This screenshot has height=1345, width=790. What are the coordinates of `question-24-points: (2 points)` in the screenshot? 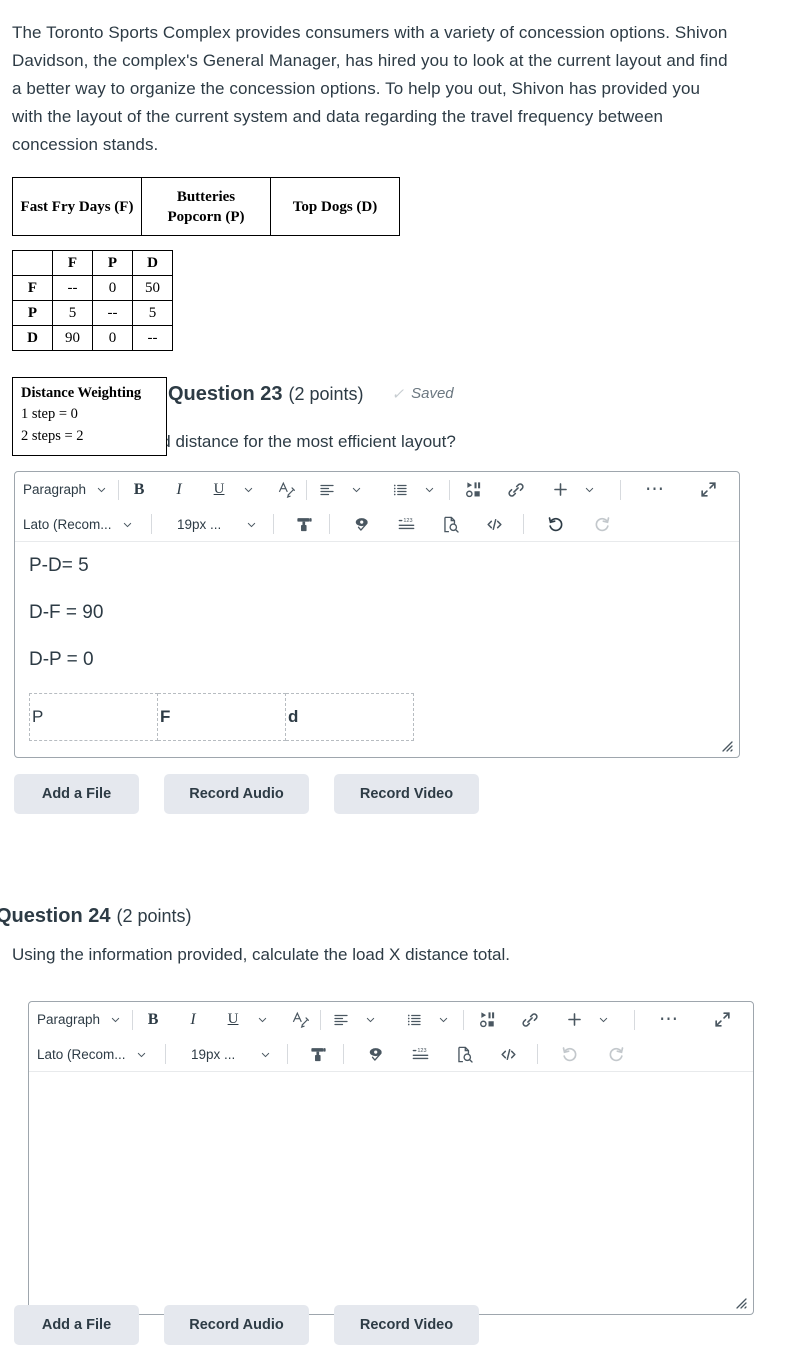 It's located at (154, 916).